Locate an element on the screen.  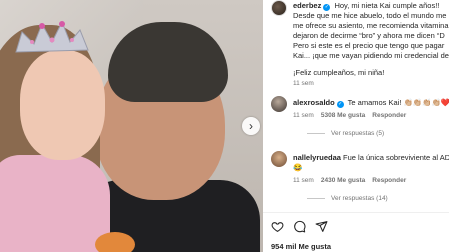
comment-emojis: 👏🏼👏🏼👏🏼👏🏼❤️❤️ is located at coordinates (426, 102).